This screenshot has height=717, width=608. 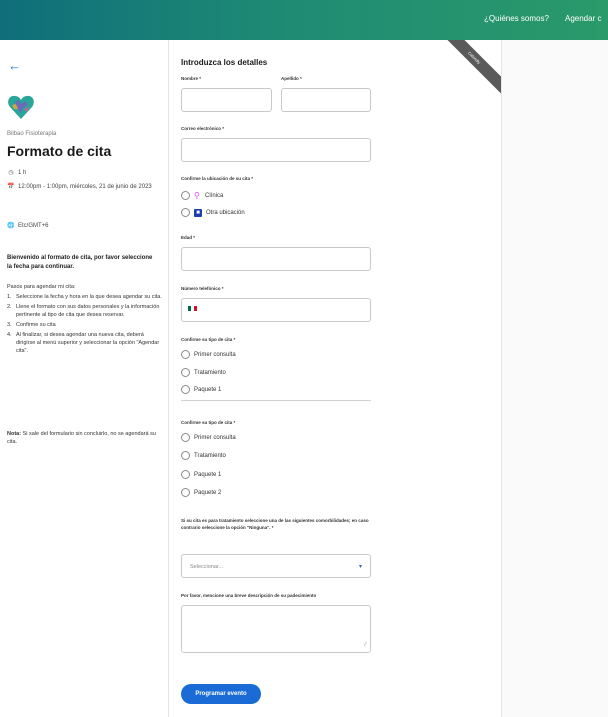 I want to click on location-pin-icon: ⚲, so click(x=197, y=195).